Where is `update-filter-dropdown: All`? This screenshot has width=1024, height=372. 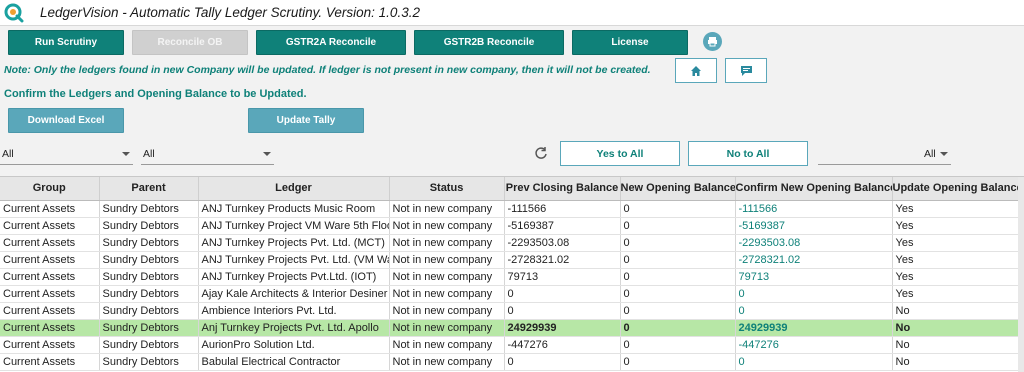
update-filter-dropdown: All is located at coordinates (884, 155).